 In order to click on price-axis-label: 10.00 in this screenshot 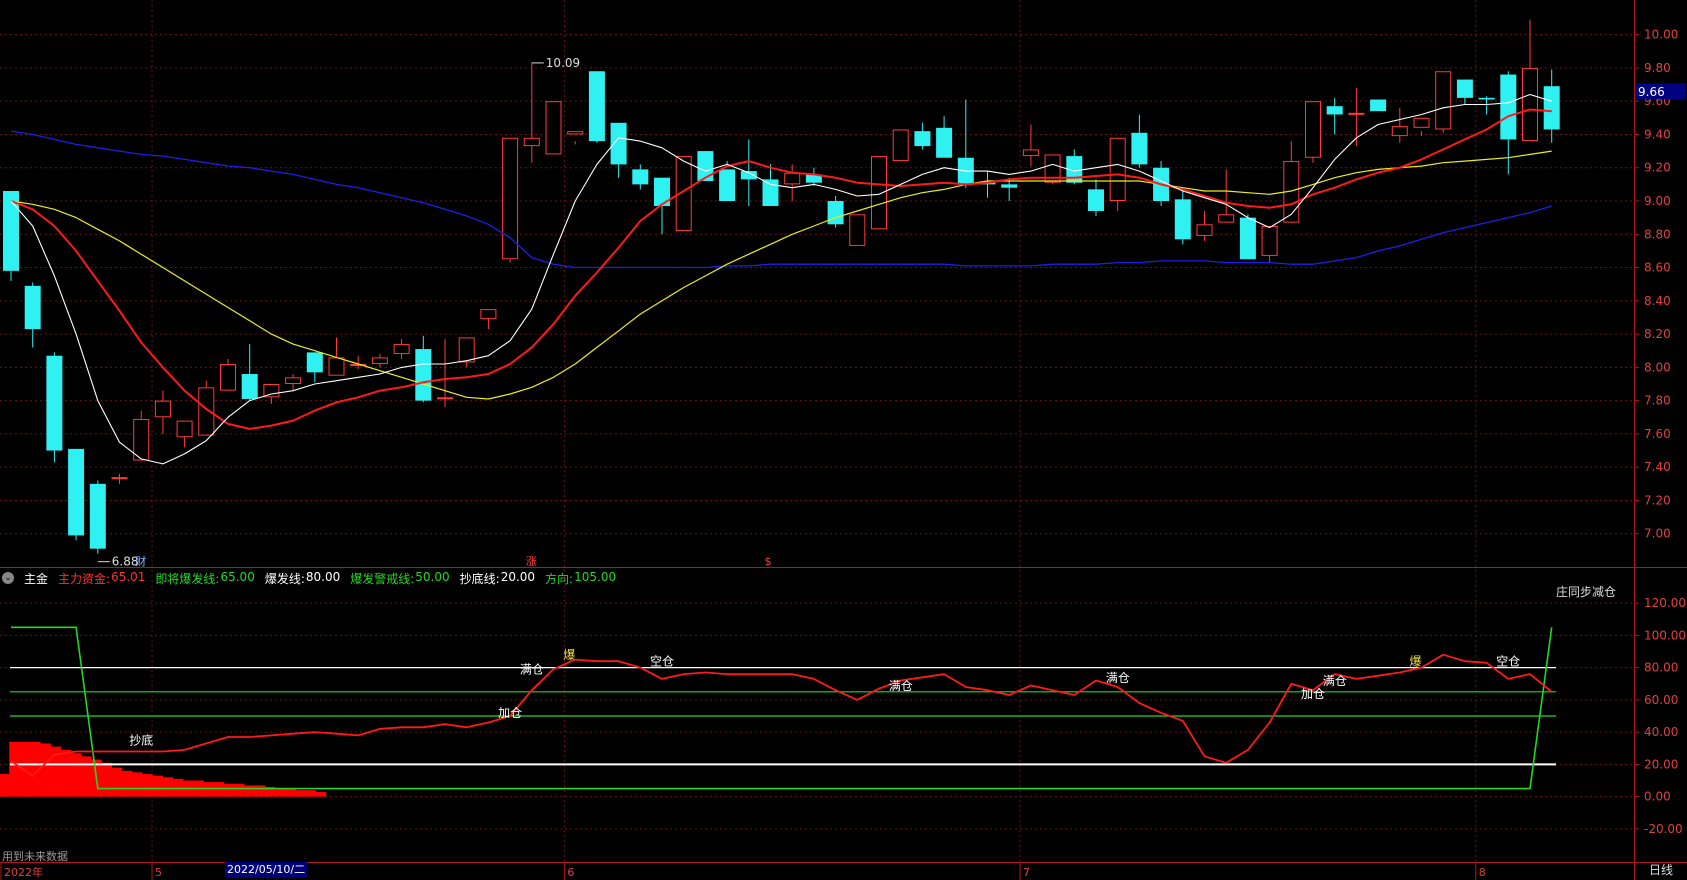, I will do `click(1661, 35)`.